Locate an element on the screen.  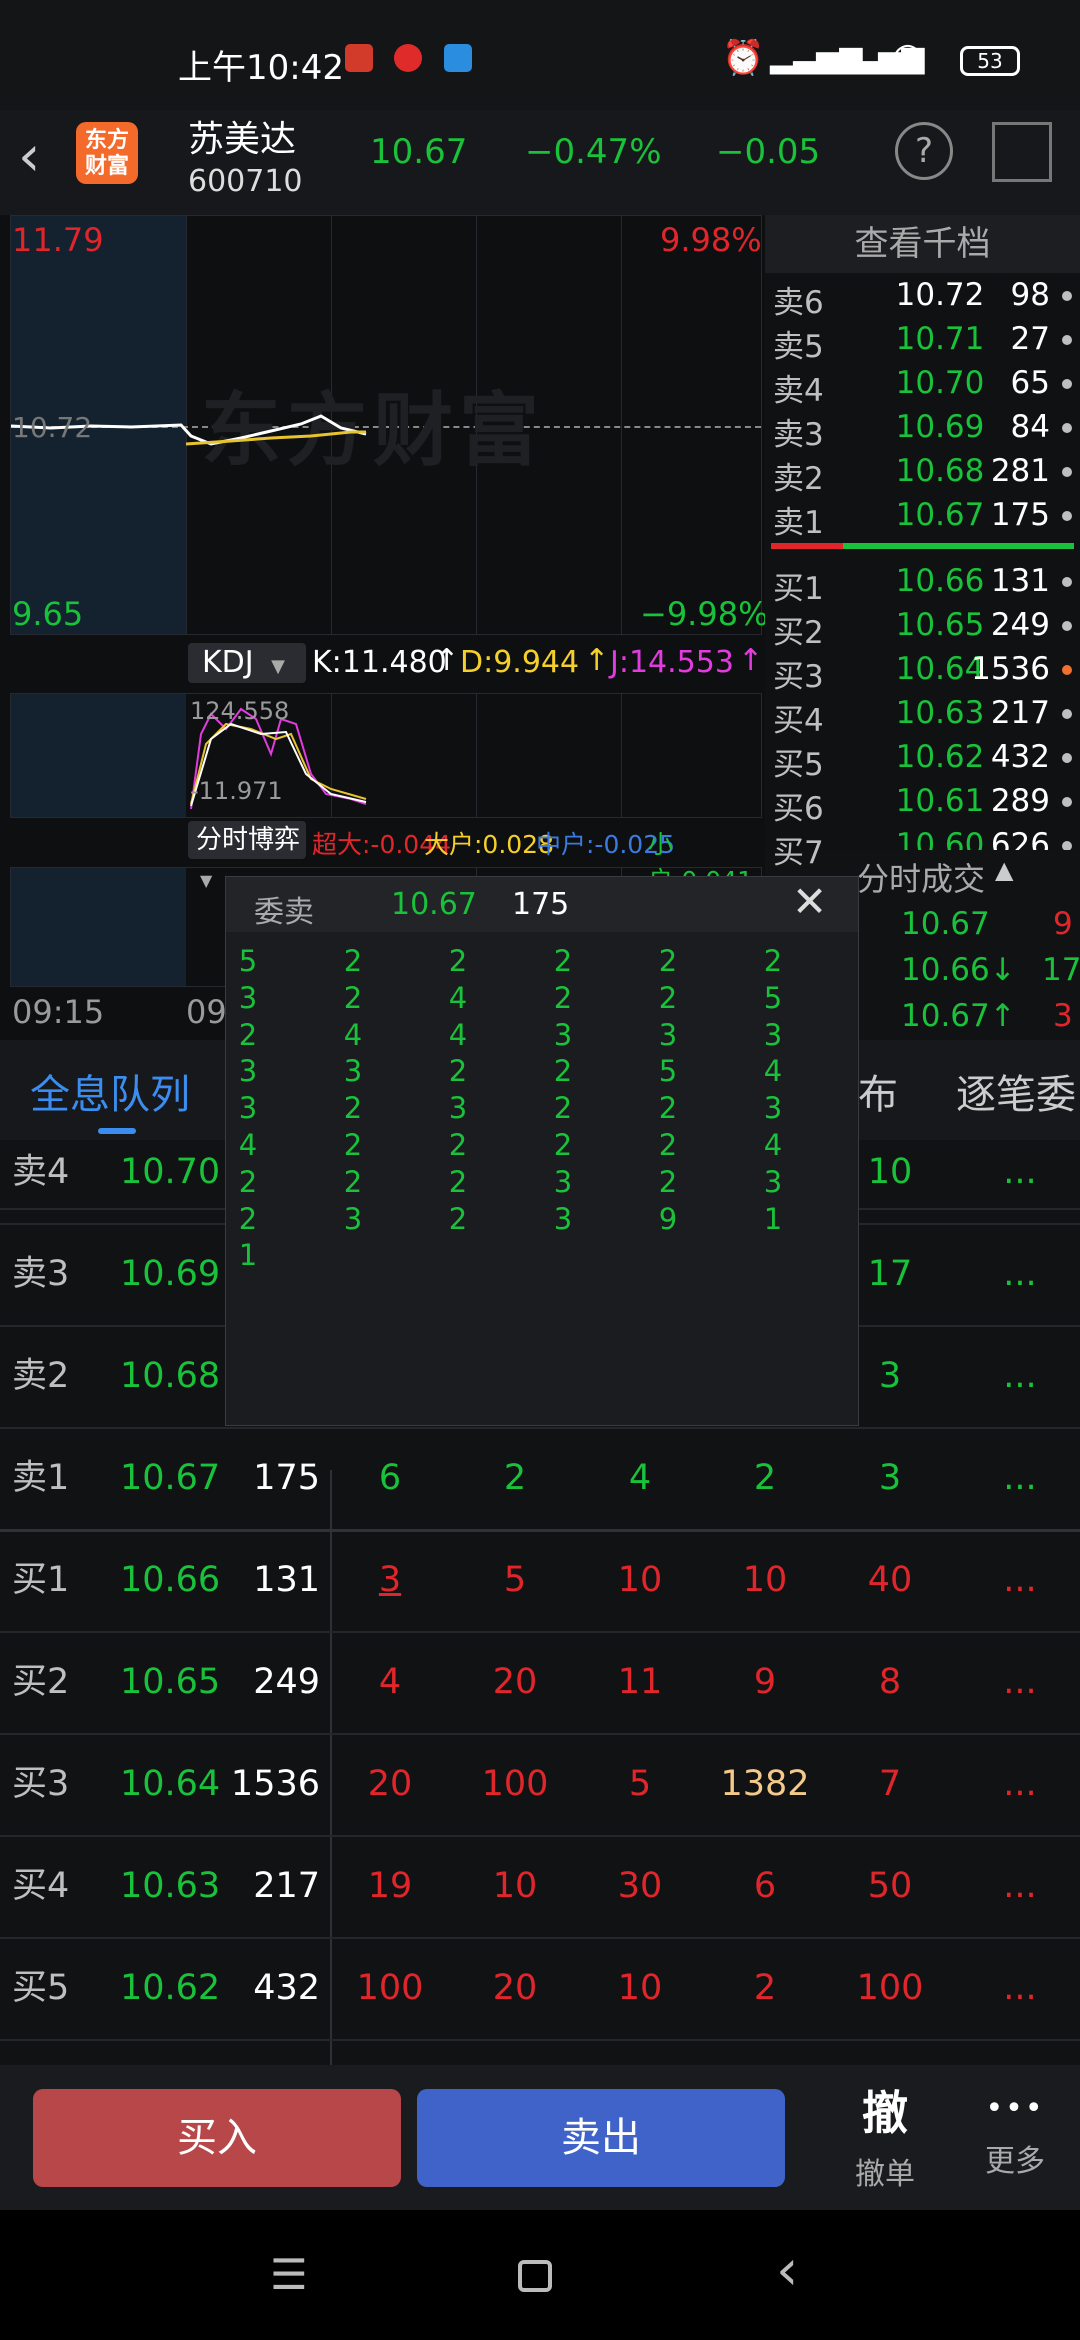
time-start: 09:15 is located at coordinates (58, 1012).